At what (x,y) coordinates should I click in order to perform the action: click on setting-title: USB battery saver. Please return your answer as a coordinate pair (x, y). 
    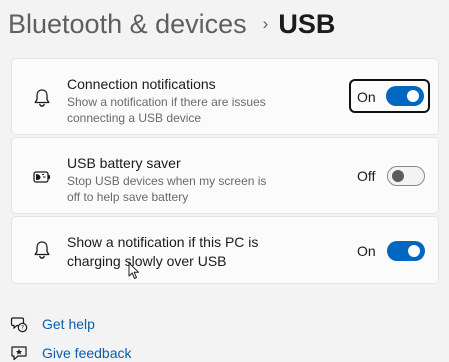
    Looking at the image, I should click on (124, 163).